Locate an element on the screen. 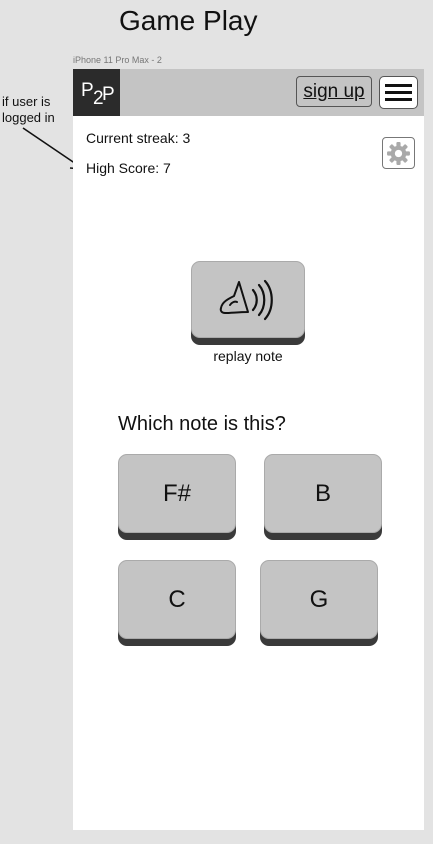 Image resolution: width=433 pixels, height=844 pixels. gear-icon is located at coordinates (398, 153).